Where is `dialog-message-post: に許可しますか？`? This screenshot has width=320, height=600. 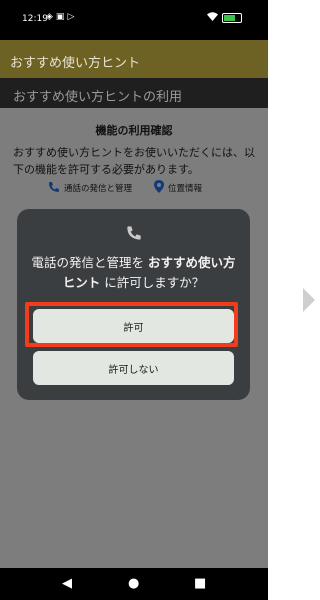 dialog-message-post: に許可しますか？ is located at coordinates (152, 282).